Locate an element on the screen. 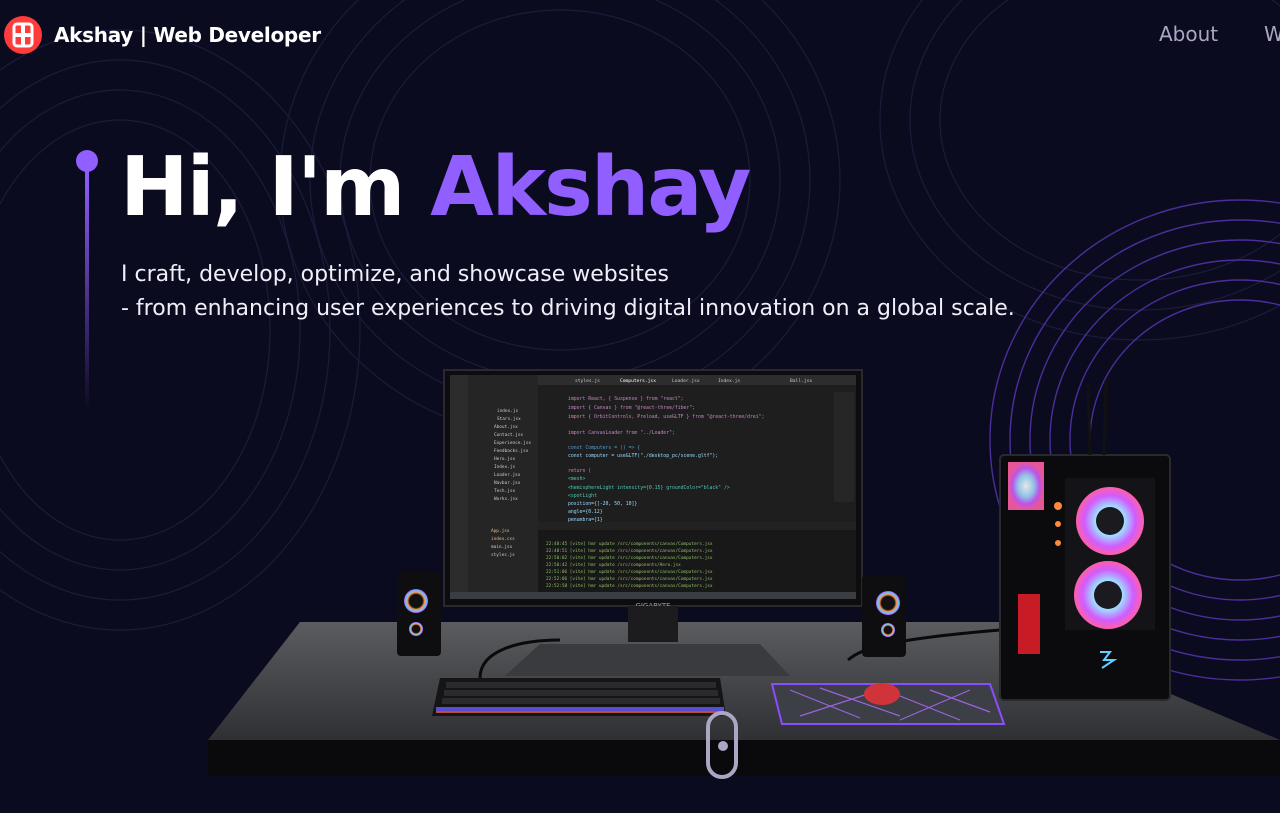  sidebar-file: App.jsx is located at coordinates (500, 531).